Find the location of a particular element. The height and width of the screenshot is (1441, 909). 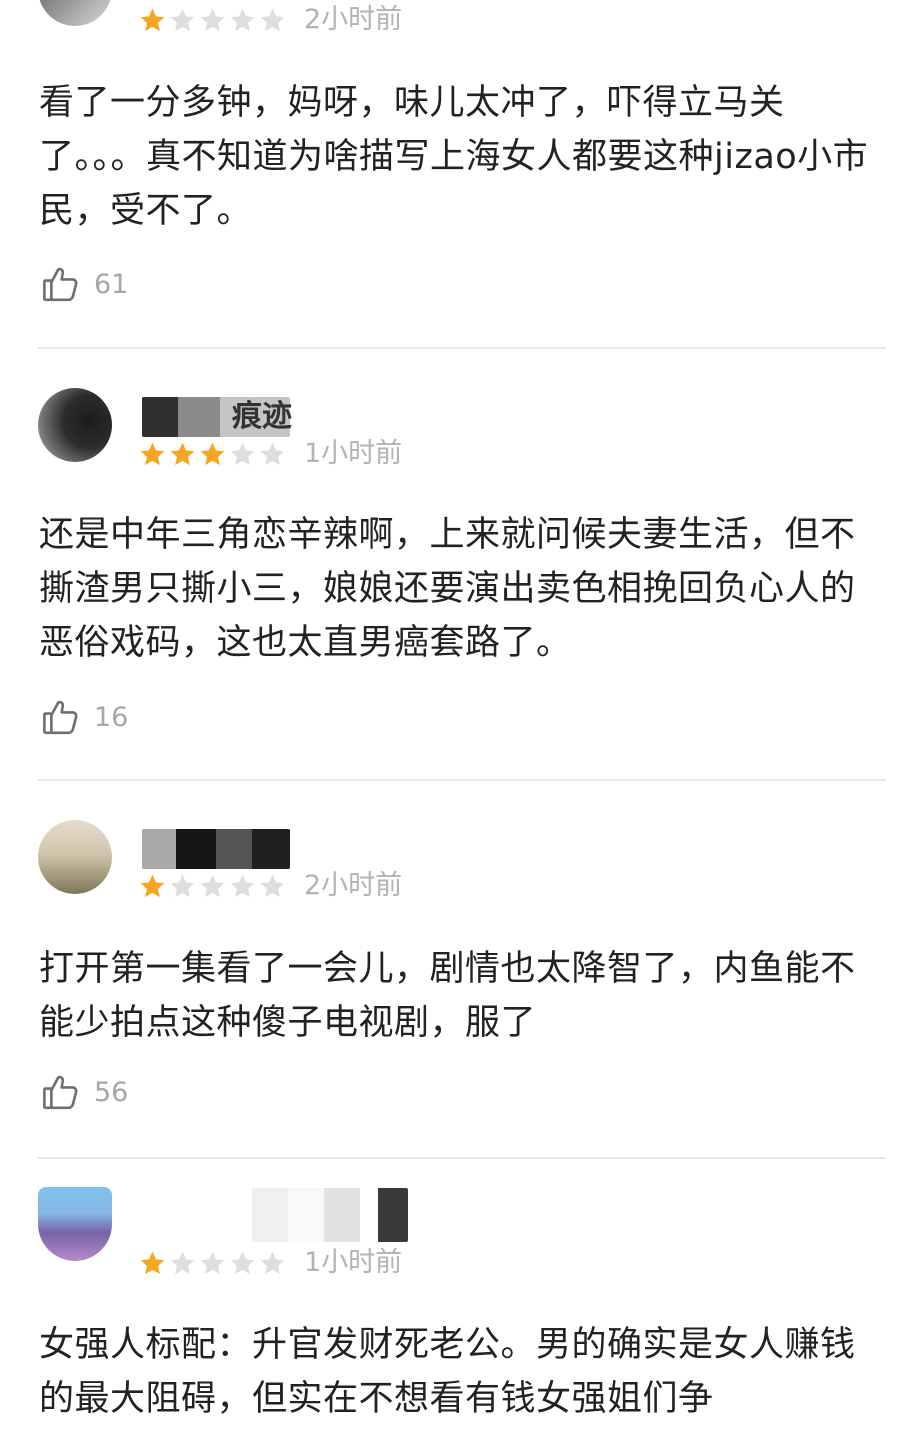

like-button: 61 is located at coordinates (84, 284).